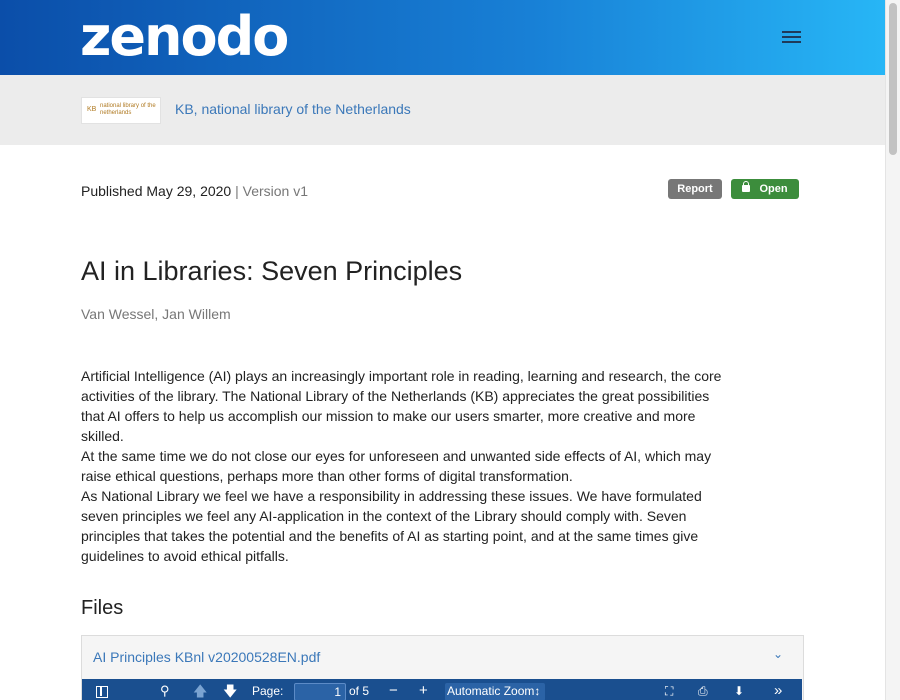 The height and width of the screenshot is (700, 900). Describe the element at coordinates (423, 691) in the screenshot. I see `zoom-in-button: +` at that location.